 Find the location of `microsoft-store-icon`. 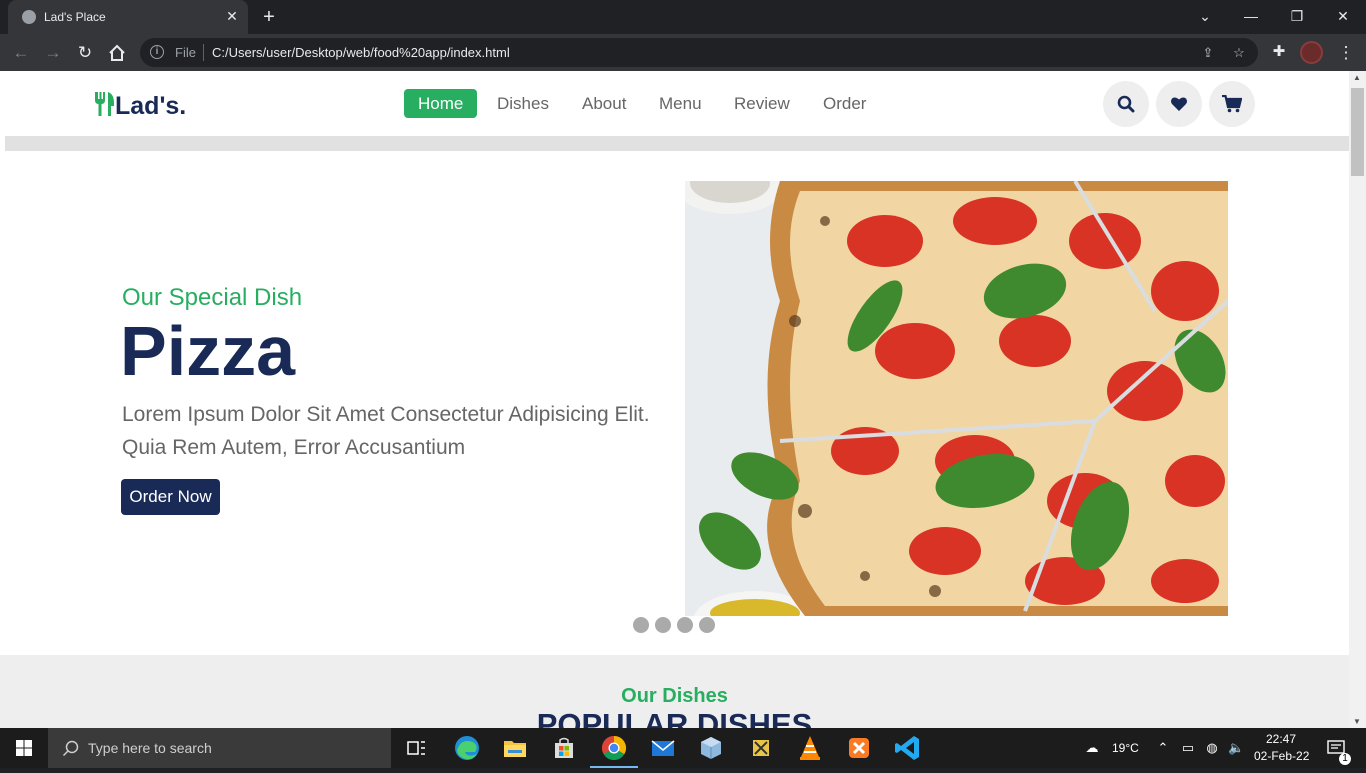

microsoft-store-icon is located at coordinates (564, 748).